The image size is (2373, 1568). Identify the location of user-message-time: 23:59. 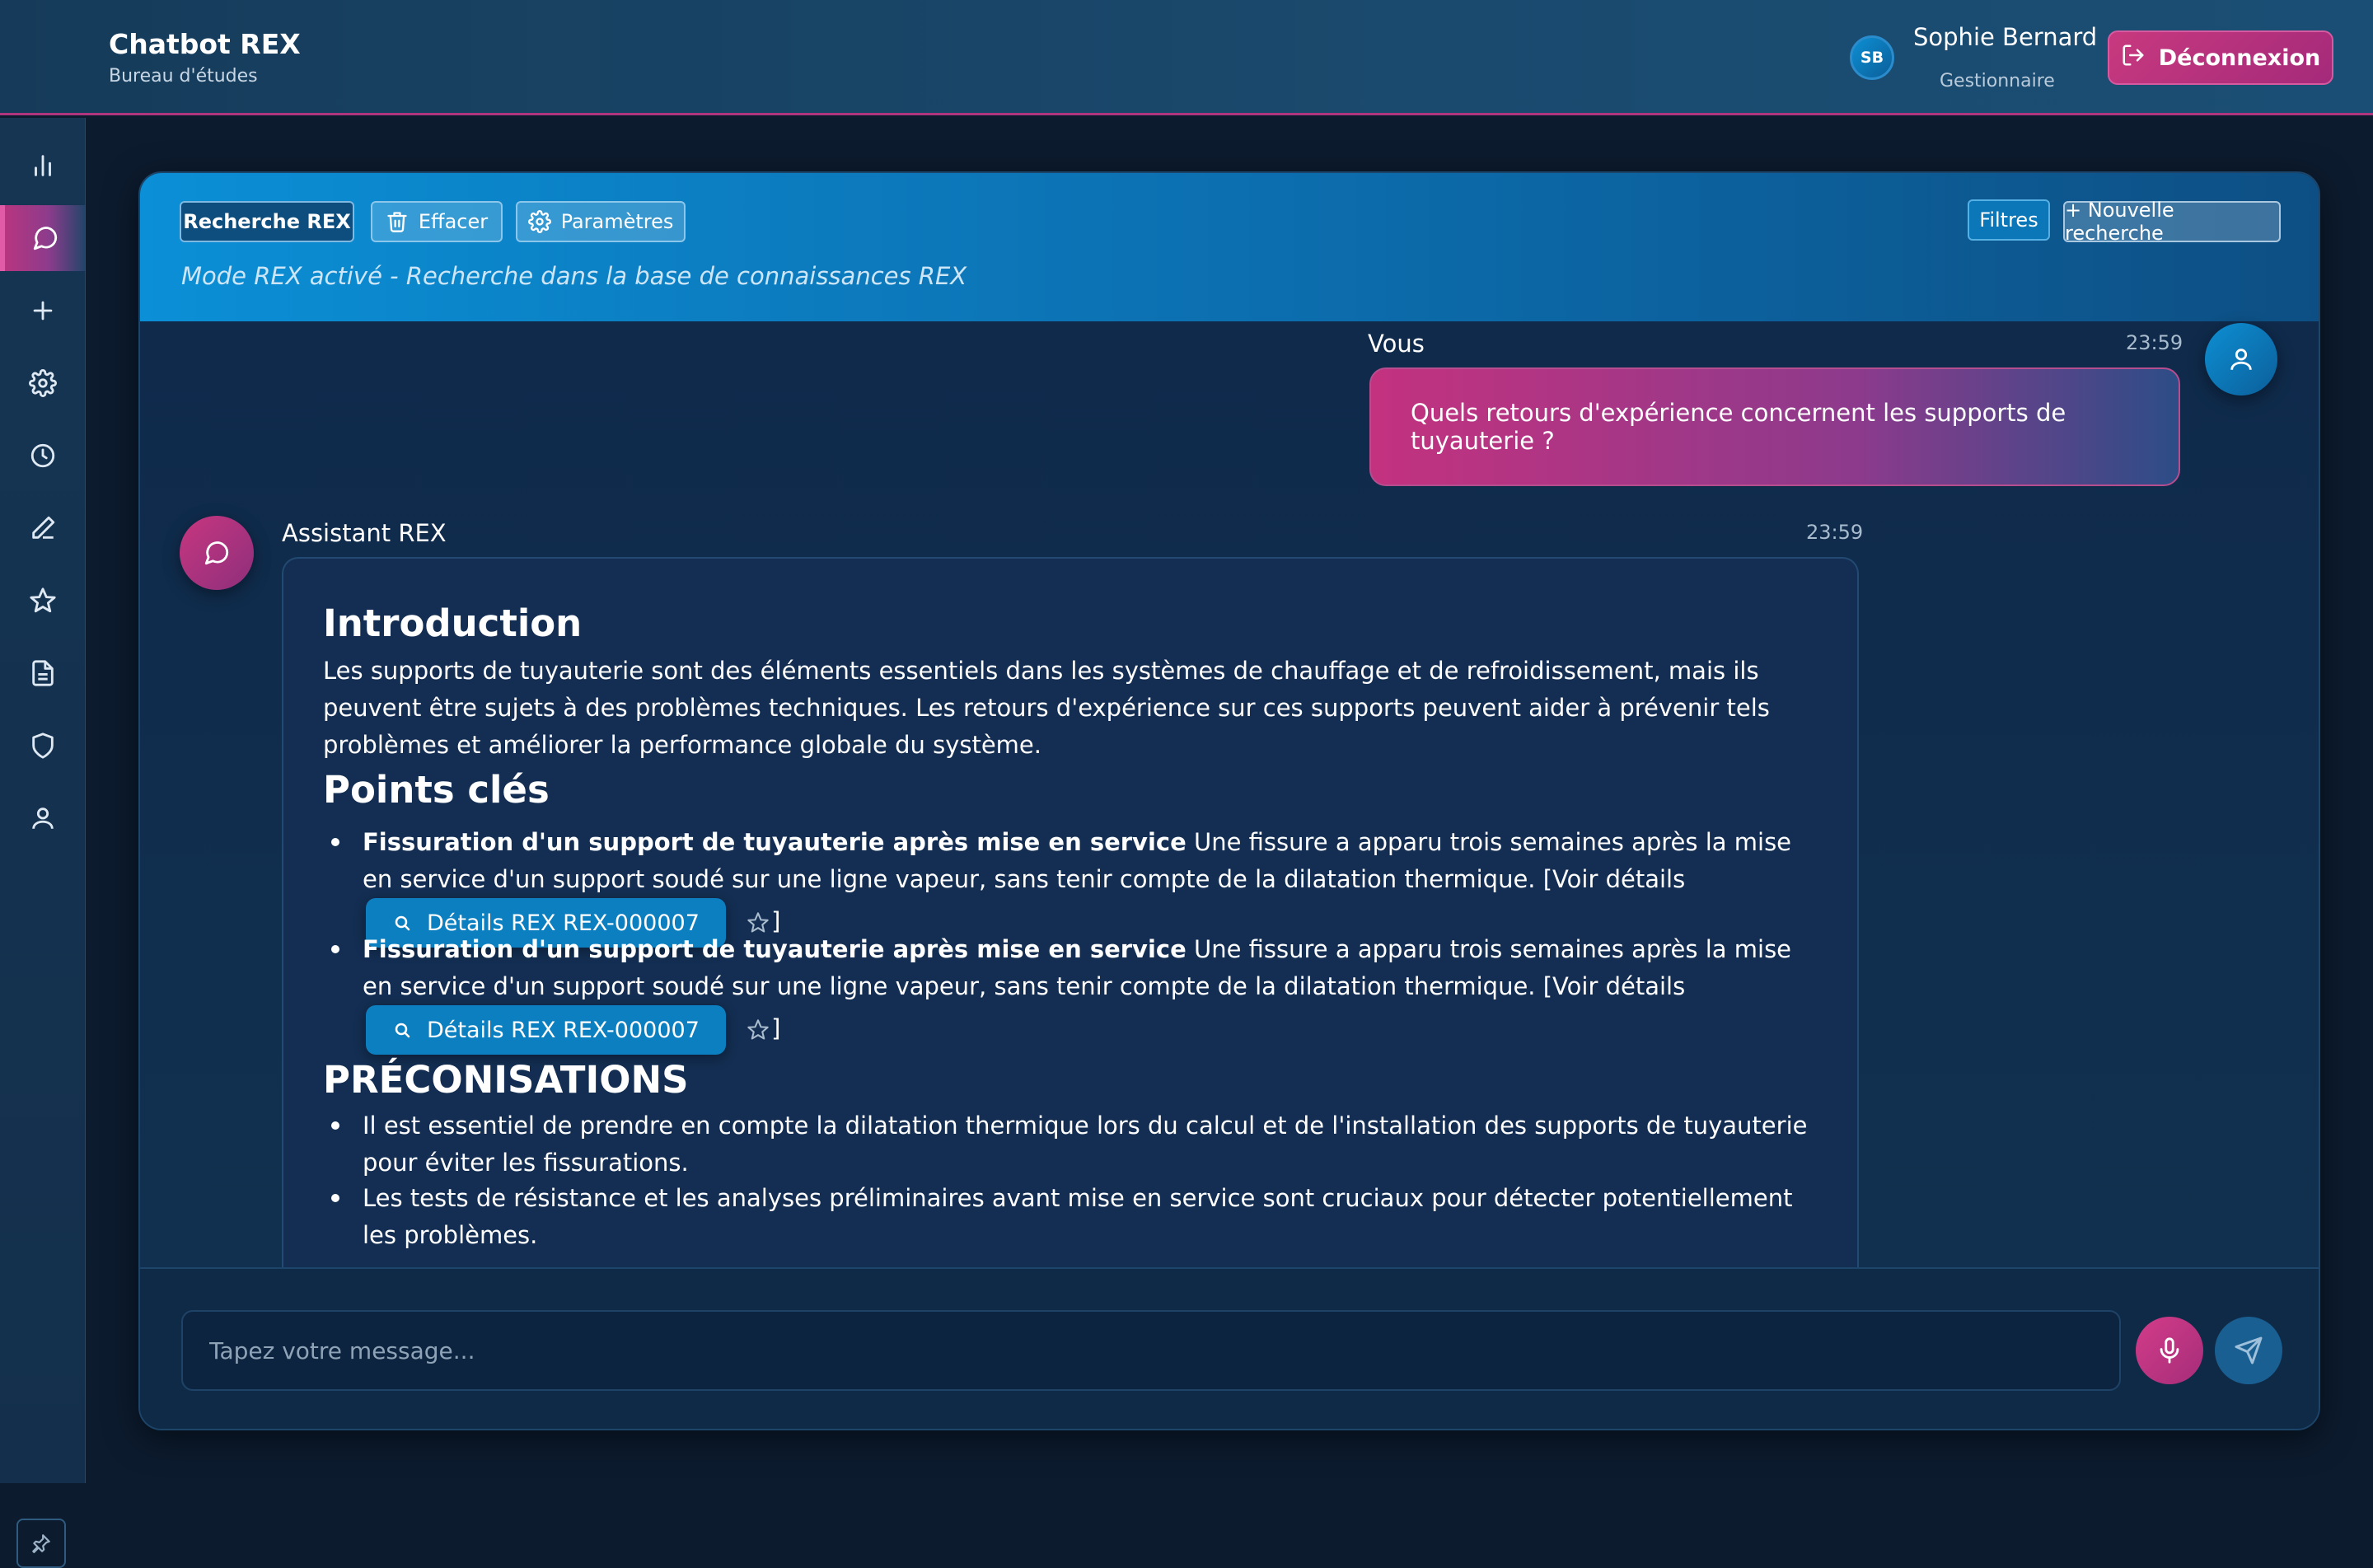
(2154, 342).